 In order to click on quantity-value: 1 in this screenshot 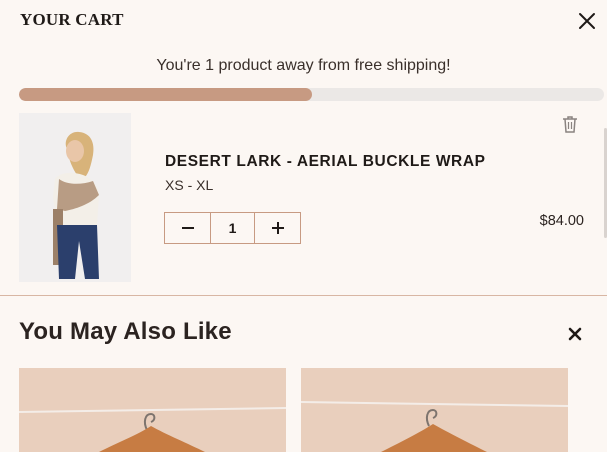, I will do `click(232, 228)`.